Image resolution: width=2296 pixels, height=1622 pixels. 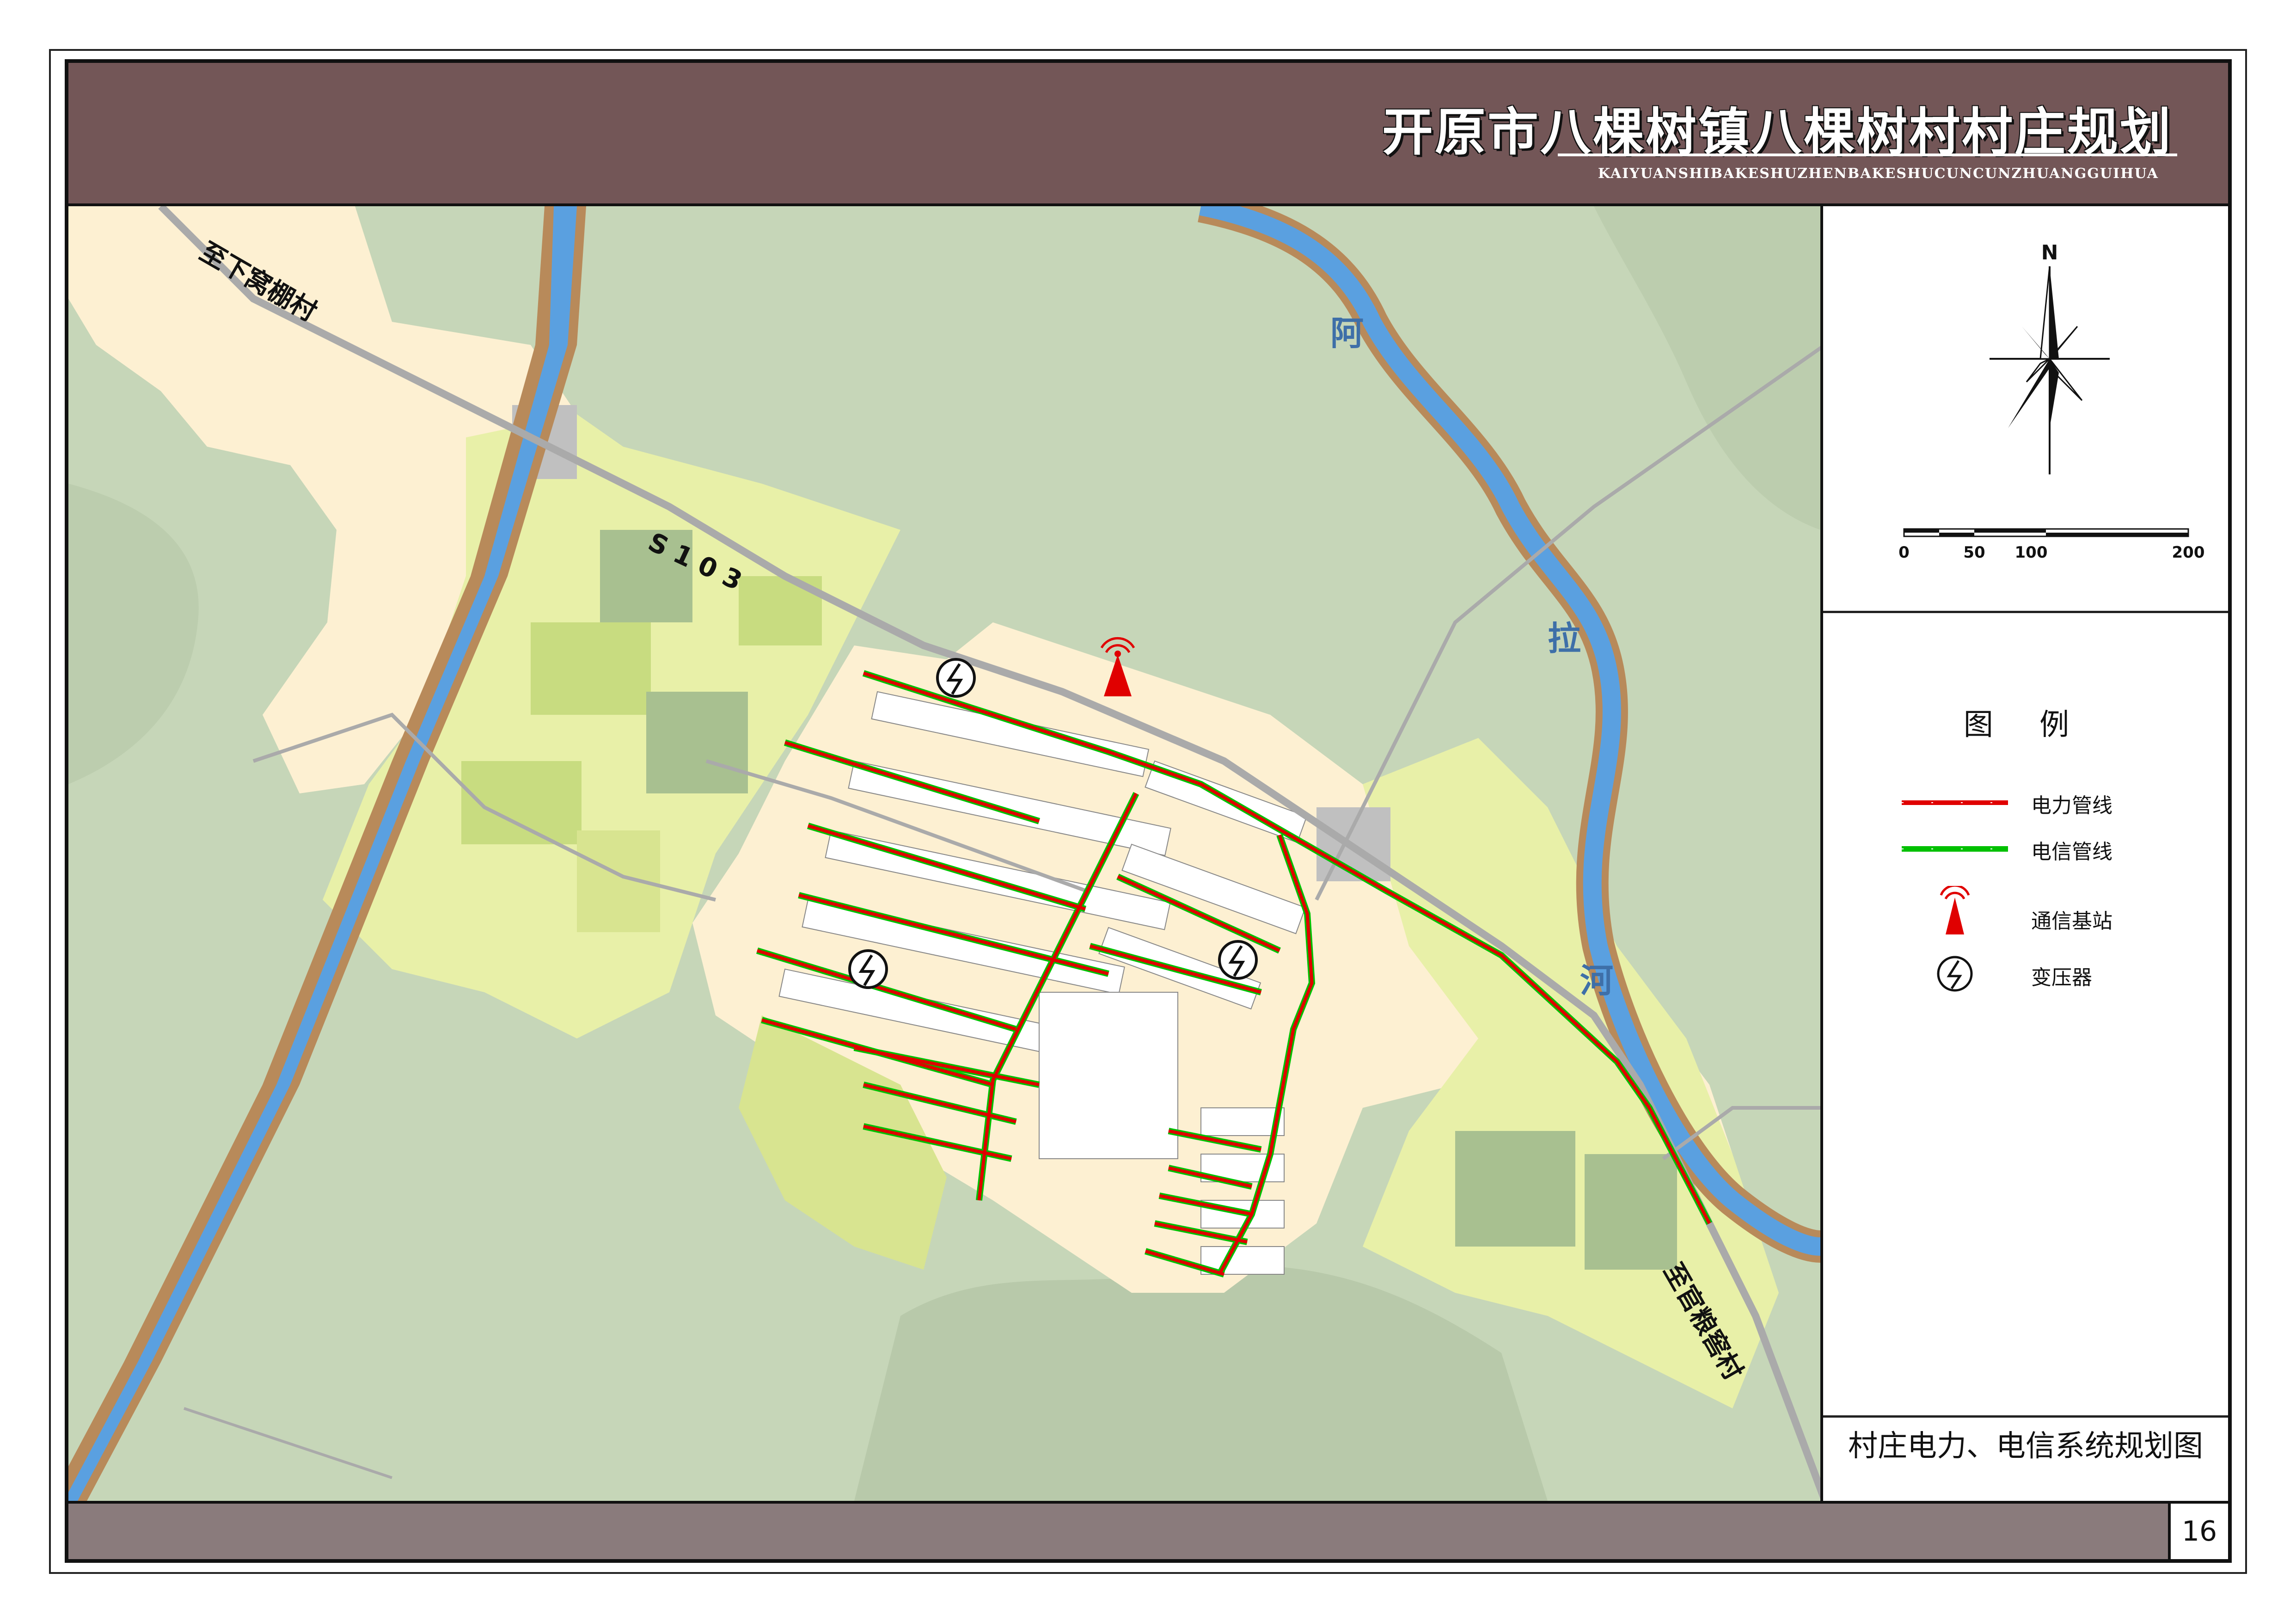 What do you see at coordinates (1596, 981) in the screenshot?
I see `river-label-char: 河` at bounding box center [1596, 981].